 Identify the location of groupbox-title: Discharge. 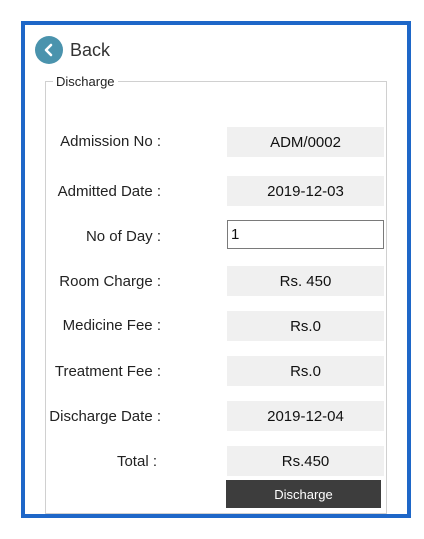
(85, 81).